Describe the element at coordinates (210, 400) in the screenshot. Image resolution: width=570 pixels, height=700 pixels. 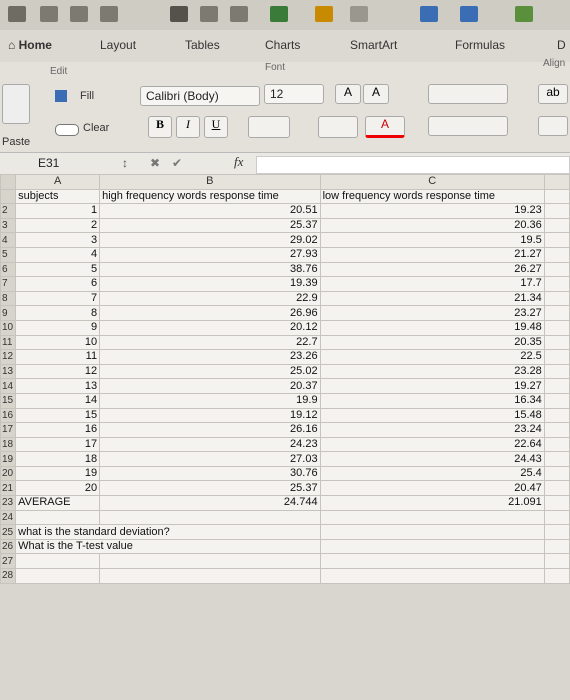
I see `high-frequency-cell: 19.9` at that location.